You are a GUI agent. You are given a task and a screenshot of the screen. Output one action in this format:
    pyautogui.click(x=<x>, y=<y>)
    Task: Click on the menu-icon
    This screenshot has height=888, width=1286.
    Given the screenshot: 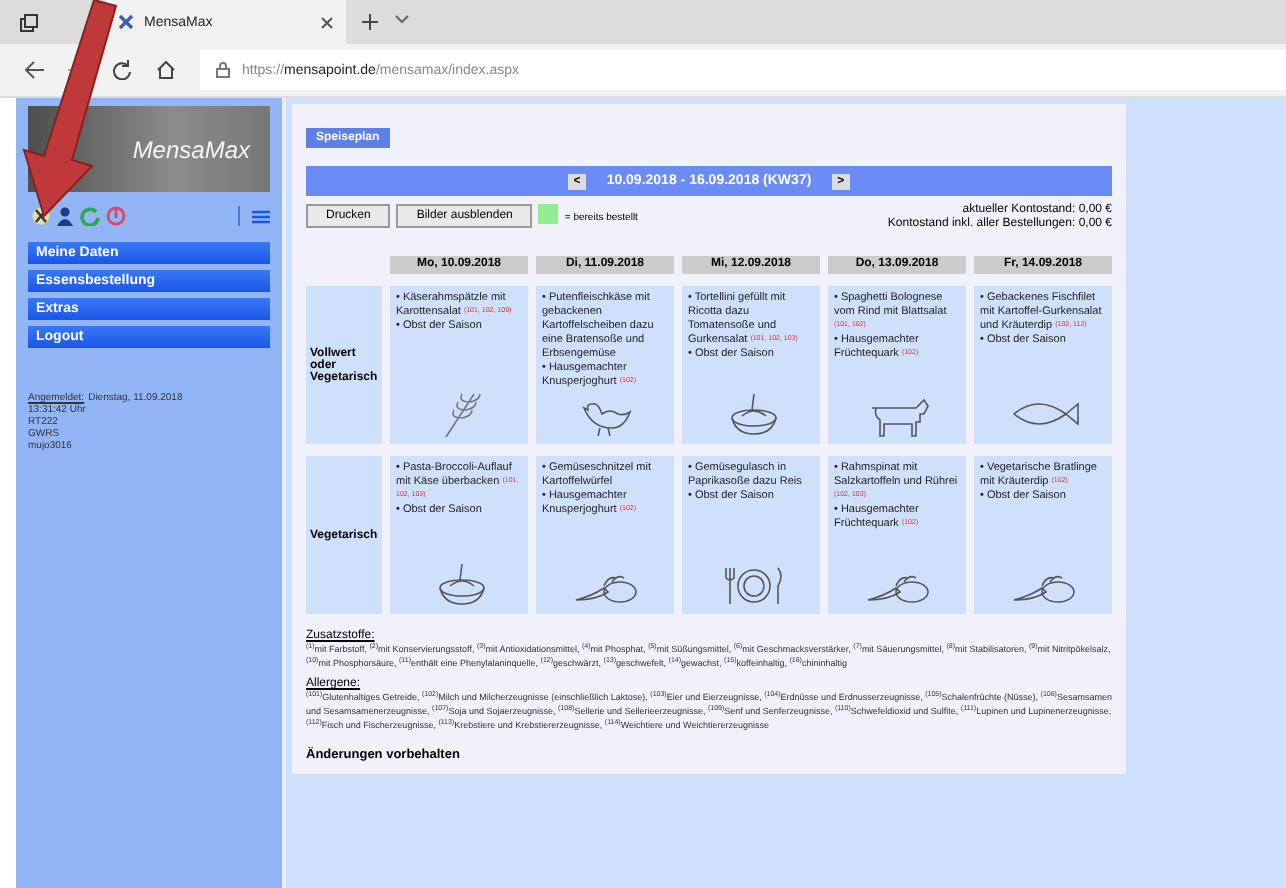 What is the action you would take?
    pyautogui.click(x=261, y=216)
    